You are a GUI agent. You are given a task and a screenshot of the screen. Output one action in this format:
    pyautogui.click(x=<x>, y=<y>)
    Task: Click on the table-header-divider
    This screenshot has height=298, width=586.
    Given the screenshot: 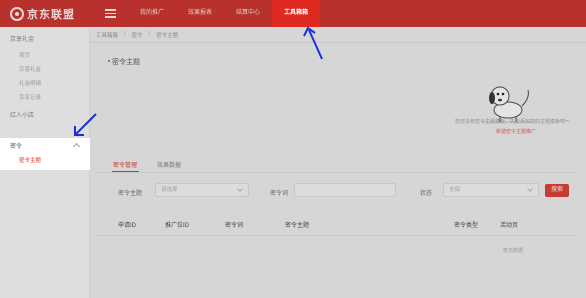 What is the action you would take?
    pyautogui.click(x=338, y=235)
    